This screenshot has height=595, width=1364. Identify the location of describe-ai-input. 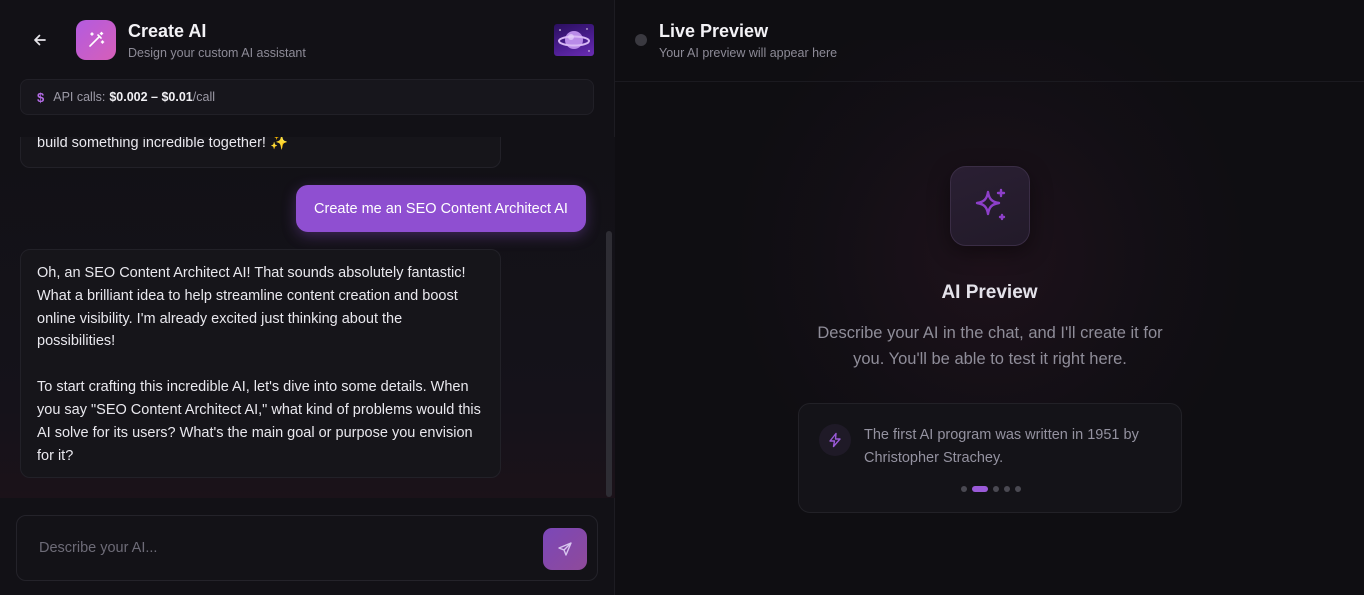
(279, 548).